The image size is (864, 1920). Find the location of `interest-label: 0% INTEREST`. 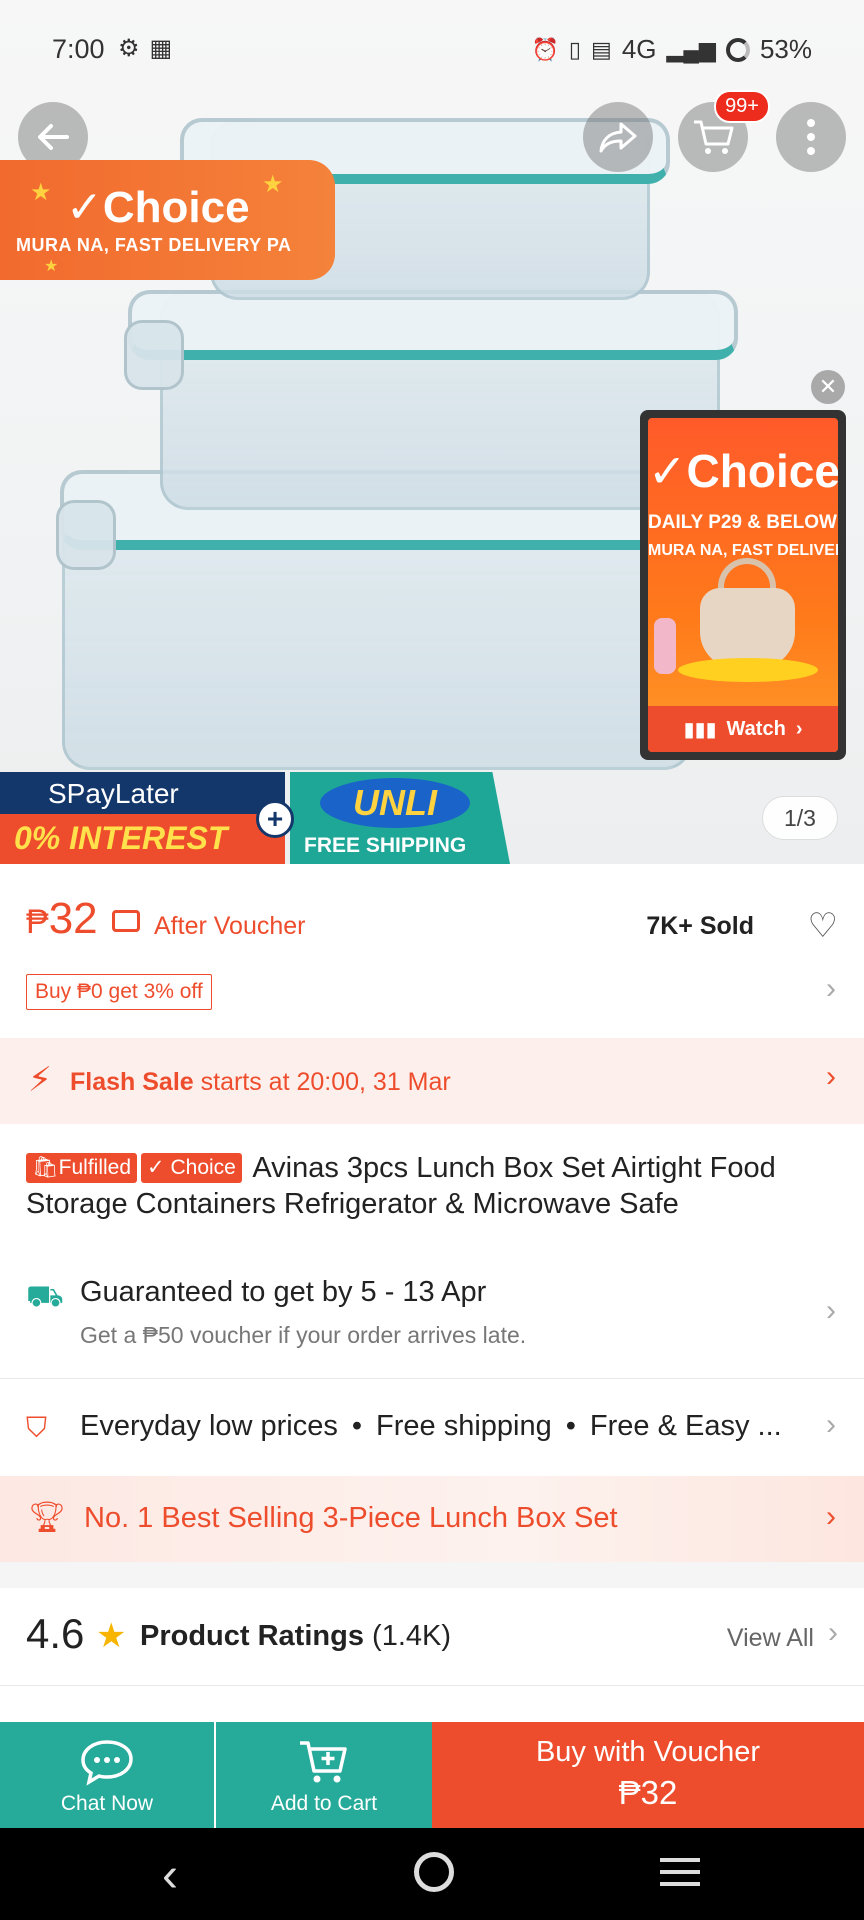

interest-label: 0% INTEREST is located at coordinates (142, 839).